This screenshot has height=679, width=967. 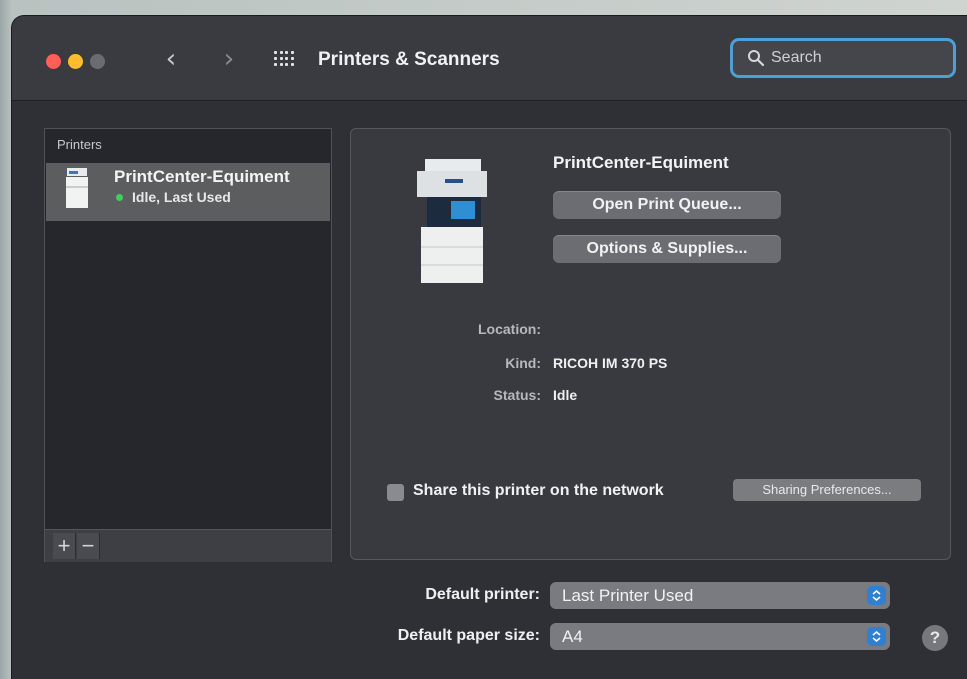 I want to click on show-all-grid-icon, so click(x=284, y=59).